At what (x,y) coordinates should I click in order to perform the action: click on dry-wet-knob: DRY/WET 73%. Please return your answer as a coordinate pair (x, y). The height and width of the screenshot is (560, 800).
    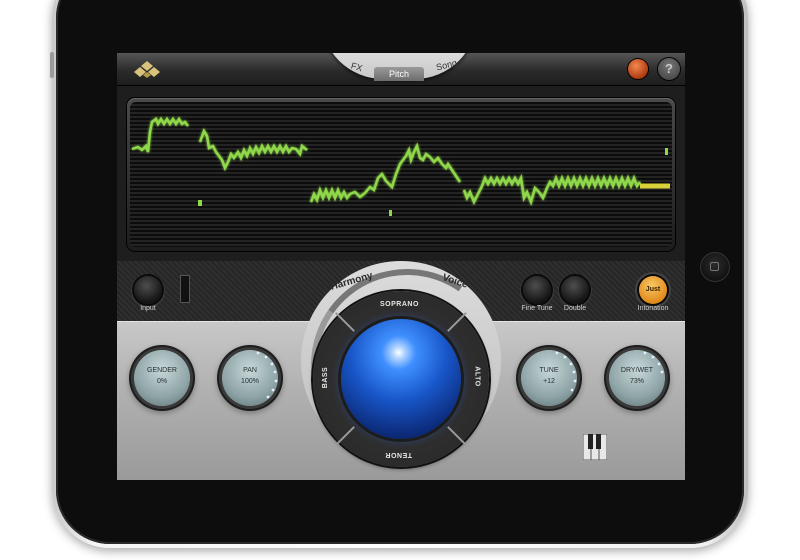
    Looking at the image, I should click on (637, 378).